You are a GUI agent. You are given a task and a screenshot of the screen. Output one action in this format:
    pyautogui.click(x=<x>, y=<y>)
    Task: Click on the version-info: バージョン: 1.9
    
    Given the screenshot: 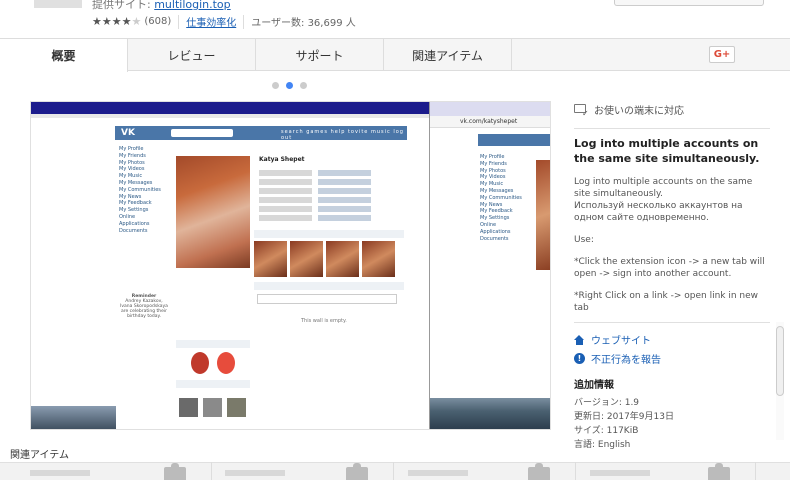 What is the action you would take?
    pyautogui.click(x=607, y=403)
    